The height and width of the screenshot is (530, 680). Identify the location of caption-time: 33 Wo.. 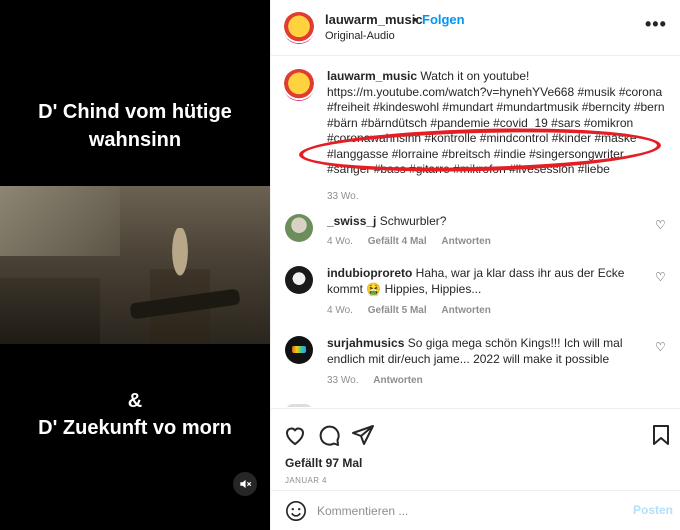
(343, 196).